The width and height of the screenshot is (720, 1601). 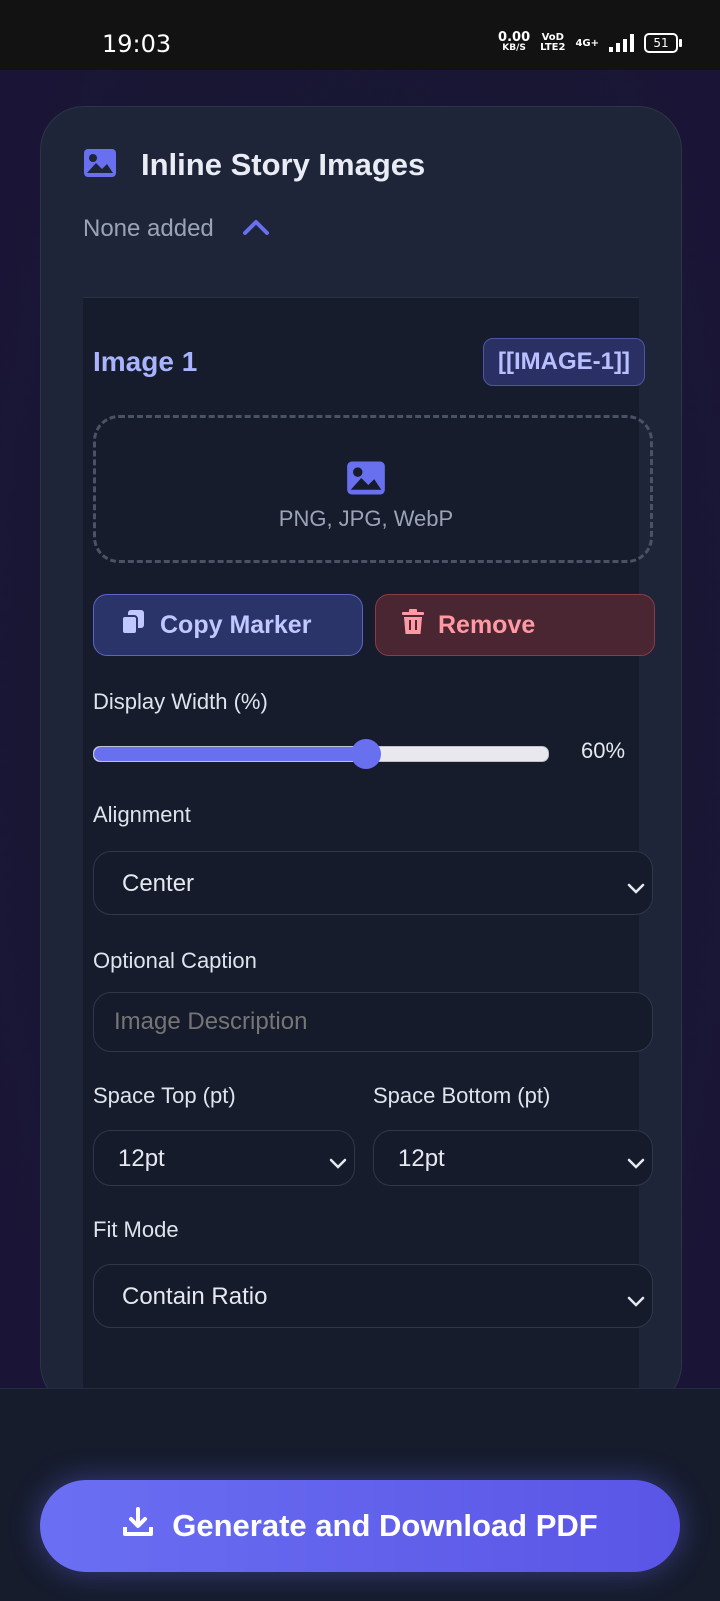 I want to click on dropzone-types: PNG, JPG, WebP, so click(x=366, y=518).